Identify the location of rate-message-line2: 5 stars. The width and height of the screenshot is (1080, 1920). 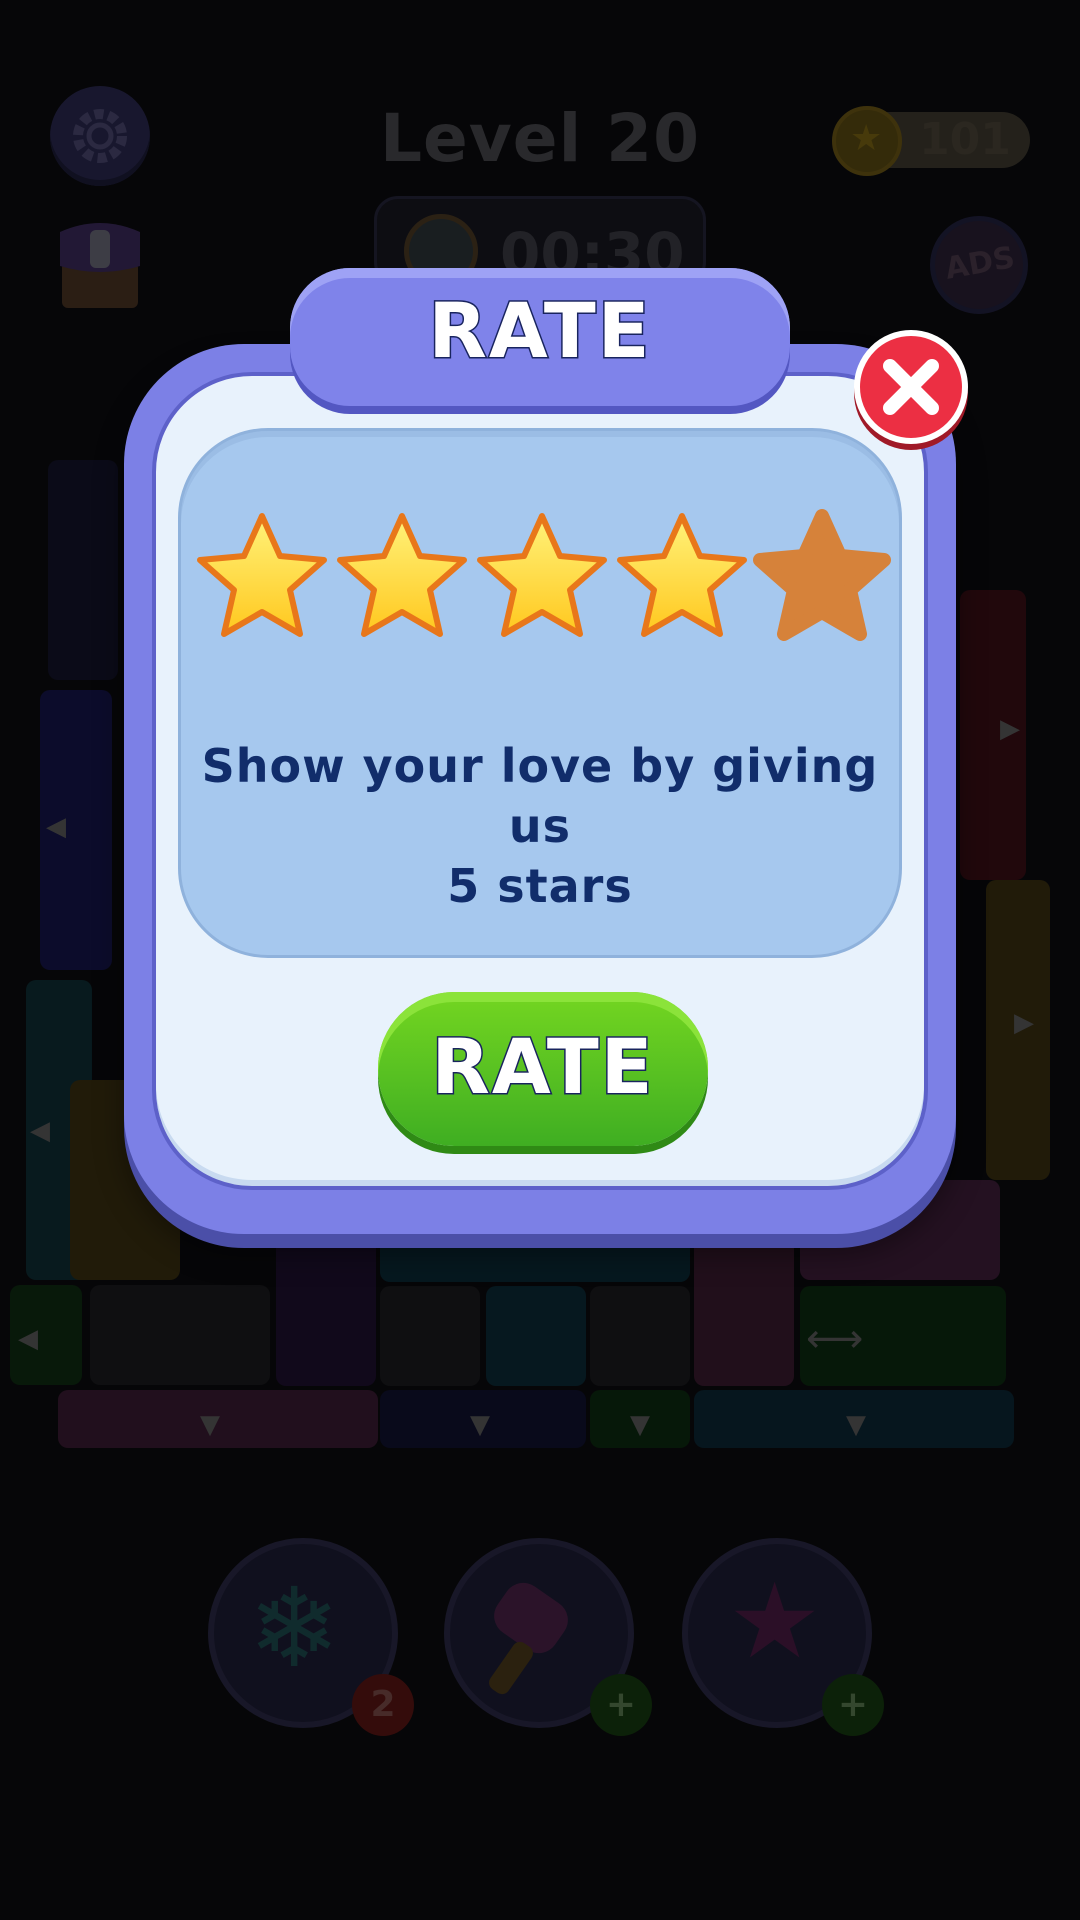
(540, 886).